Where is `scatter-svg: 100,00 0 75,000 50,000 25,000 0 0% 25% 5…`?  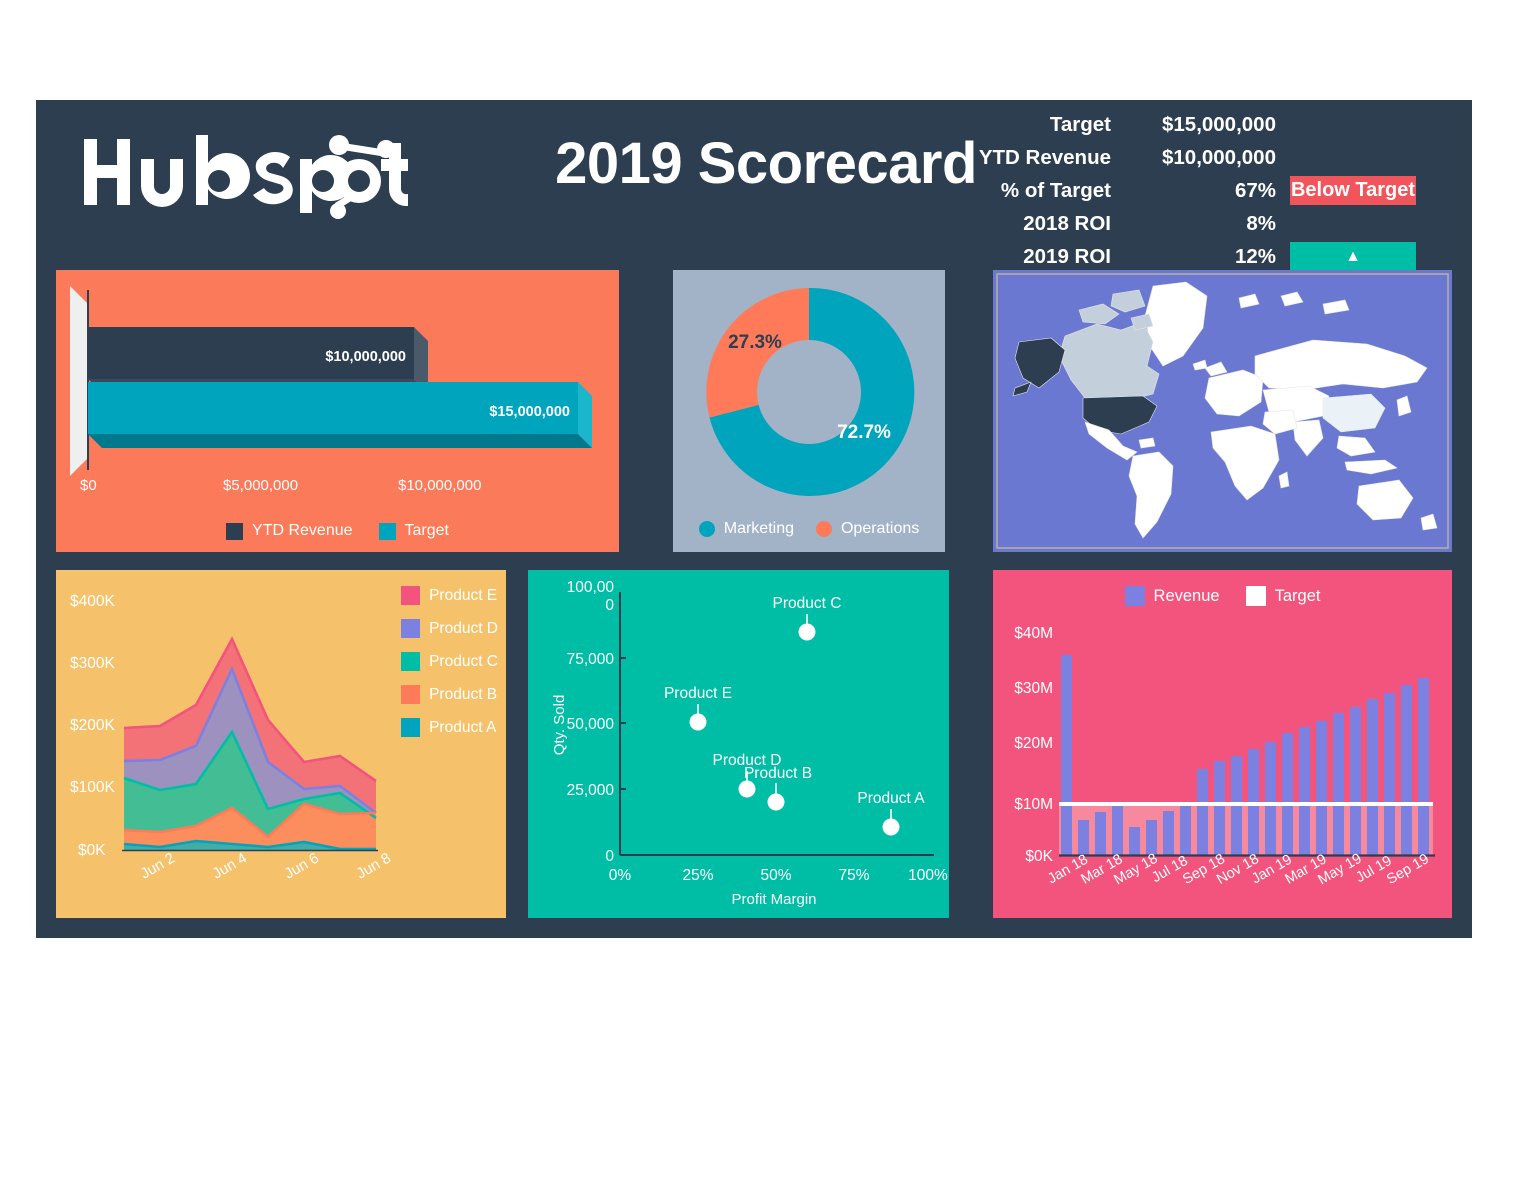
scatter-svg: 100,00 0 75,000 50,000 25,000 0 0% 25% 5… is located at coordinates (749, 743).